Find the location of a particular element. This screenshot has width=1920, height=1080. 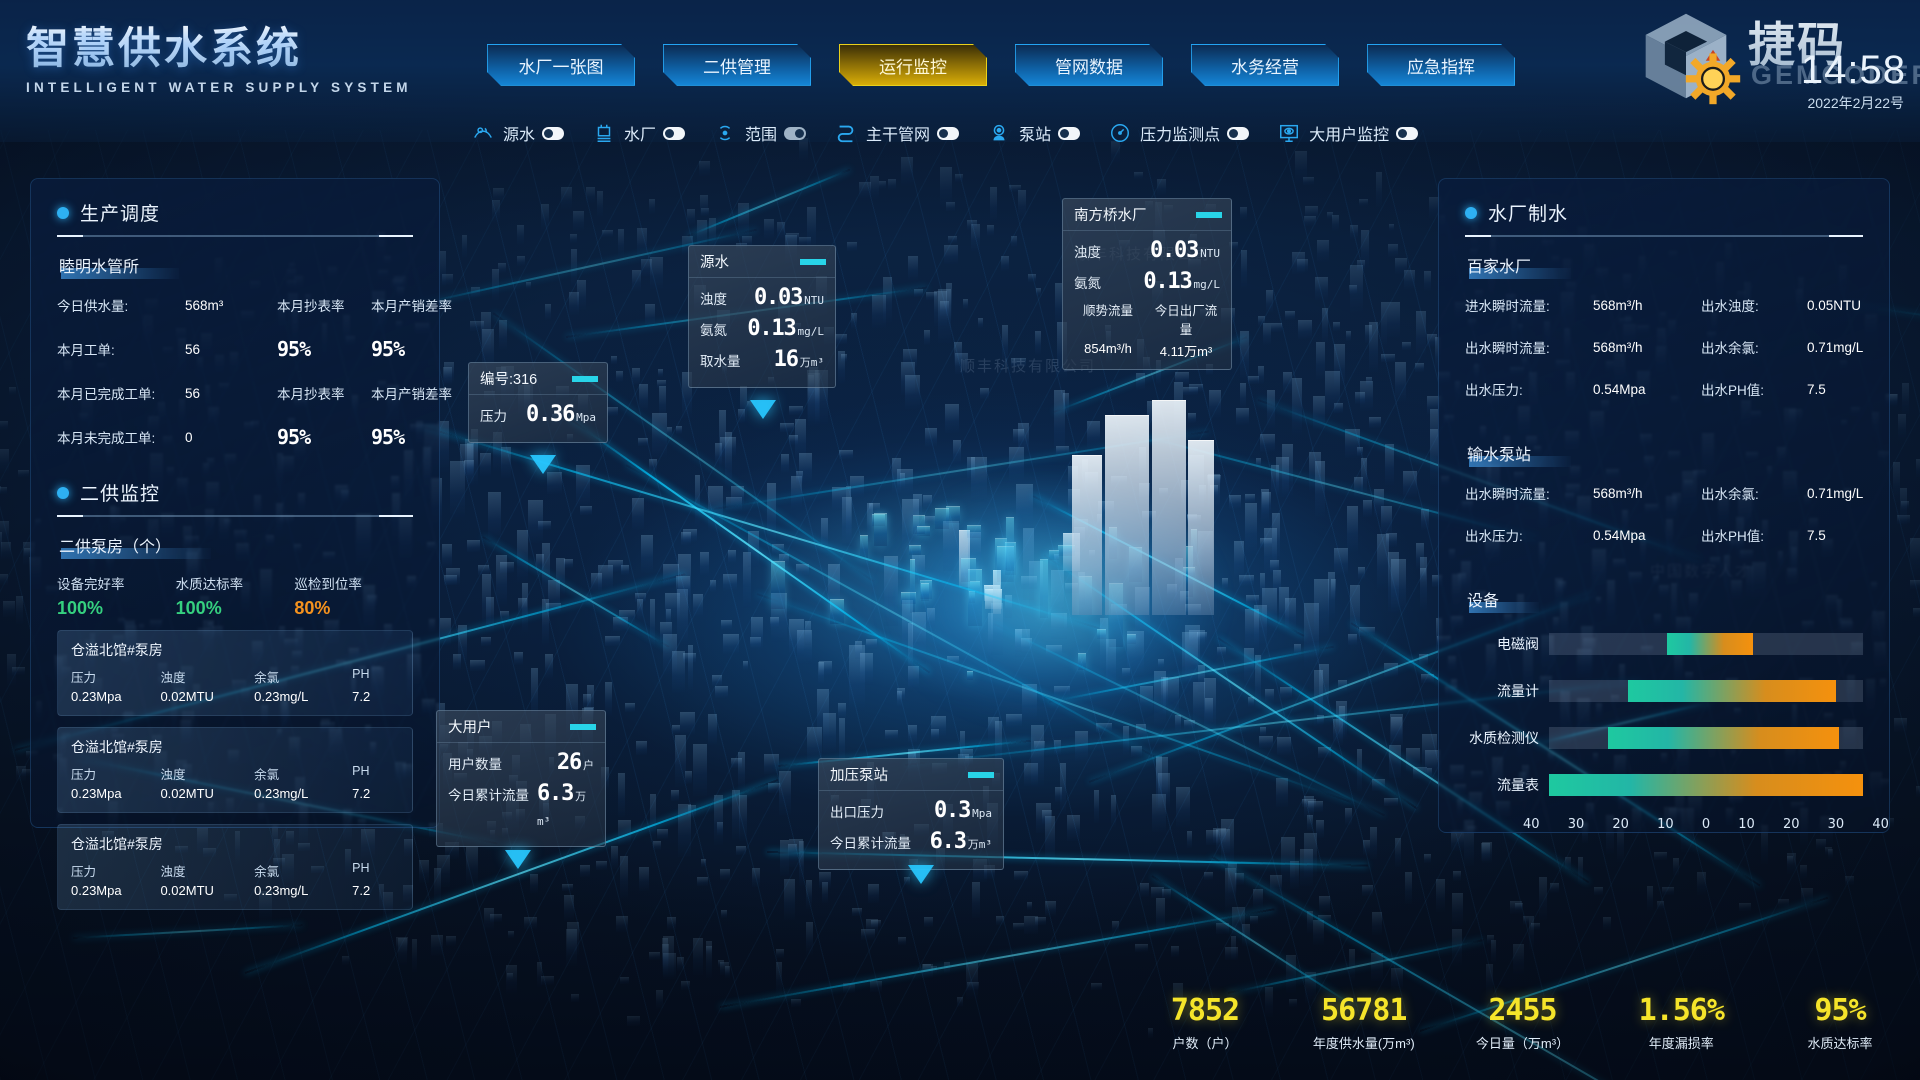

layer-大用户监控: 大用户监控 is located at coordinates (1347, 133).